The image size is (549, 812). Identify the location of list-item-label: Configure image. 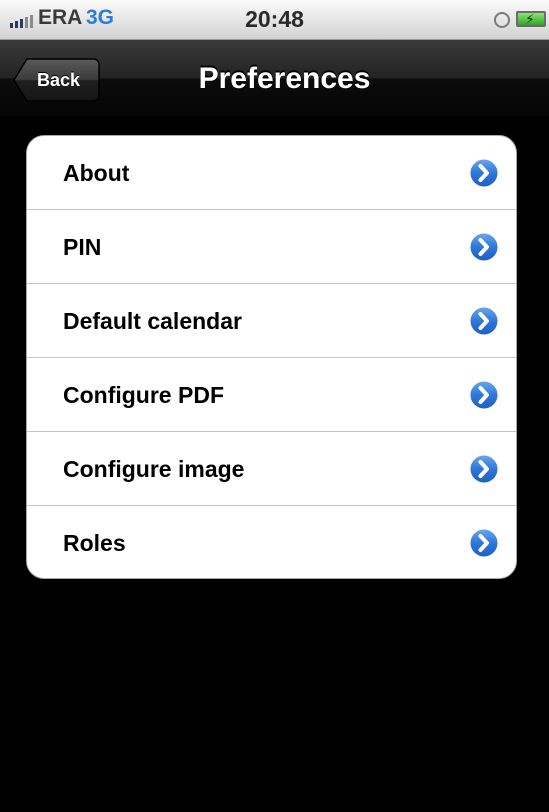
(154, 469).